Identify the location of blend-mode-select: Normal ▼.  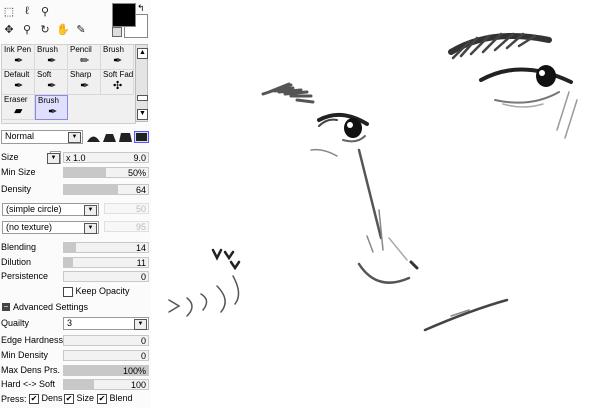
(42, 137).